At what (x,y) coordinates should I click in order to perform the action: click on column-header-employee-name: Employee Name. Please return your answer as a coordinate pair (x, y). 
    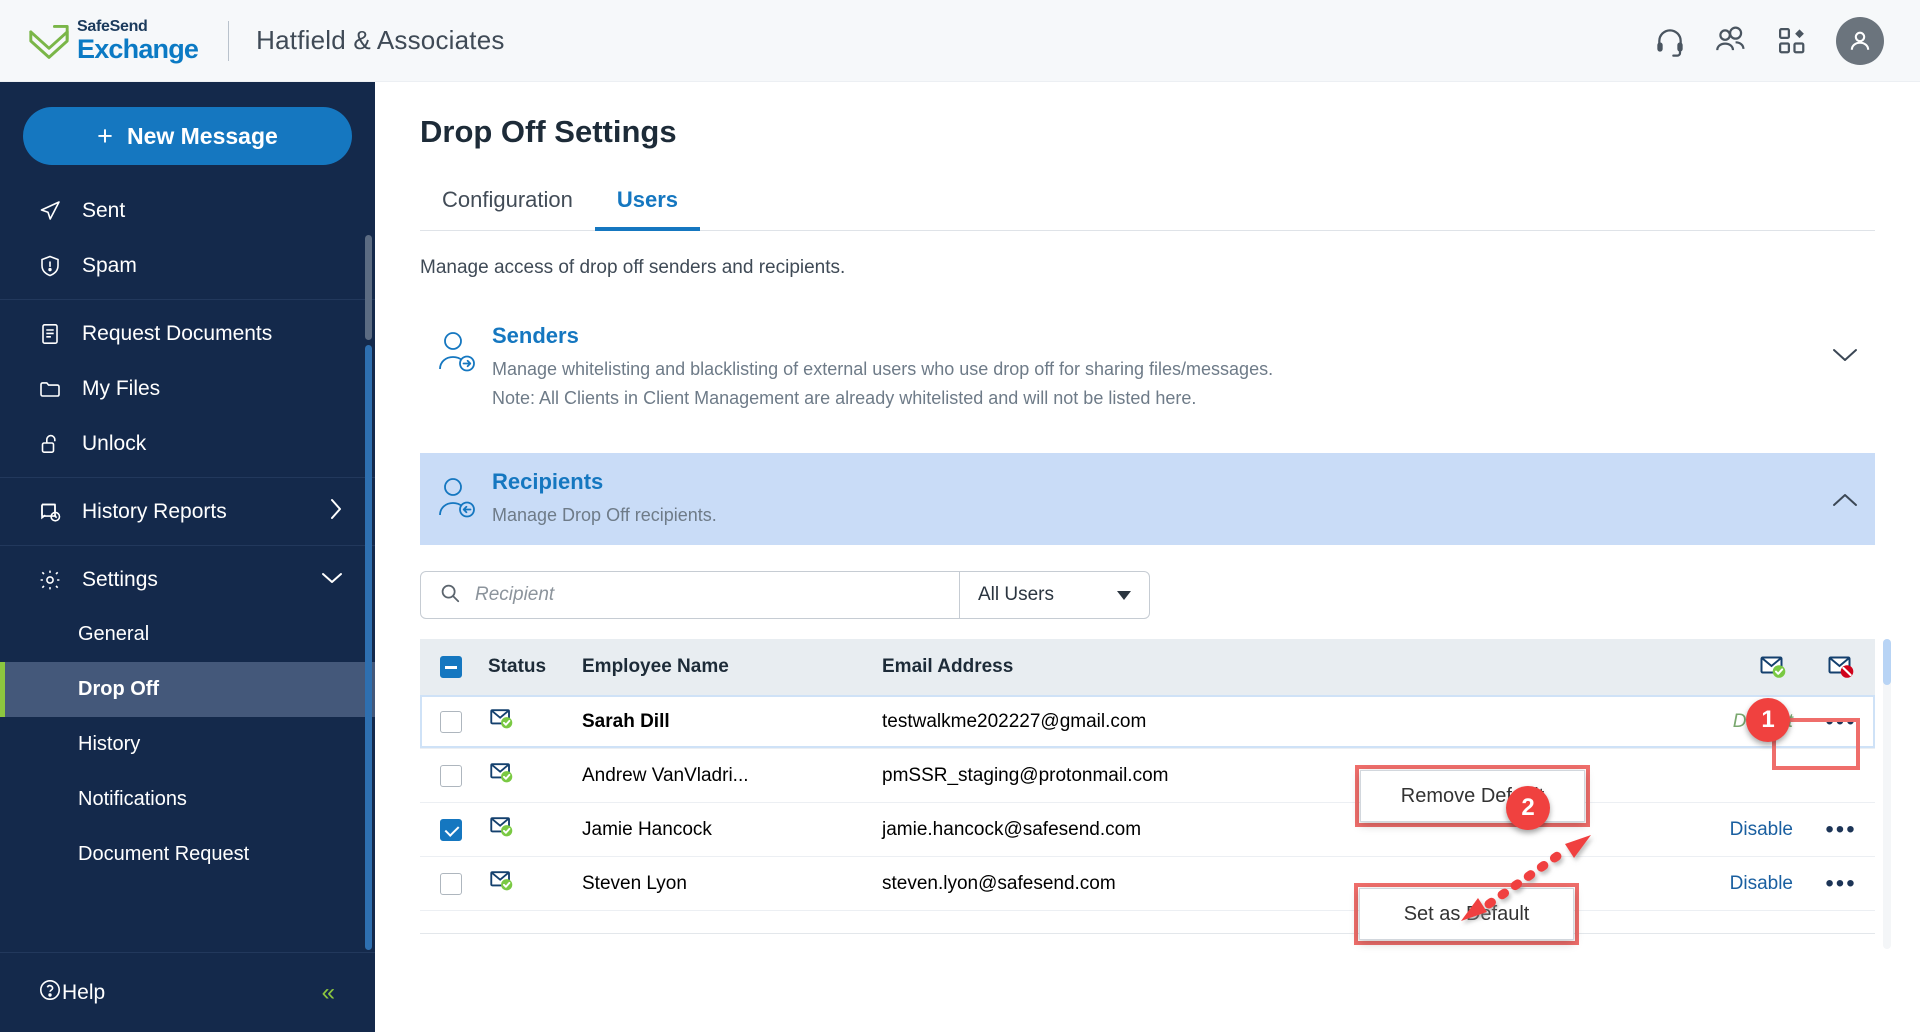
    Looking at the image, I should click on (655, 667).